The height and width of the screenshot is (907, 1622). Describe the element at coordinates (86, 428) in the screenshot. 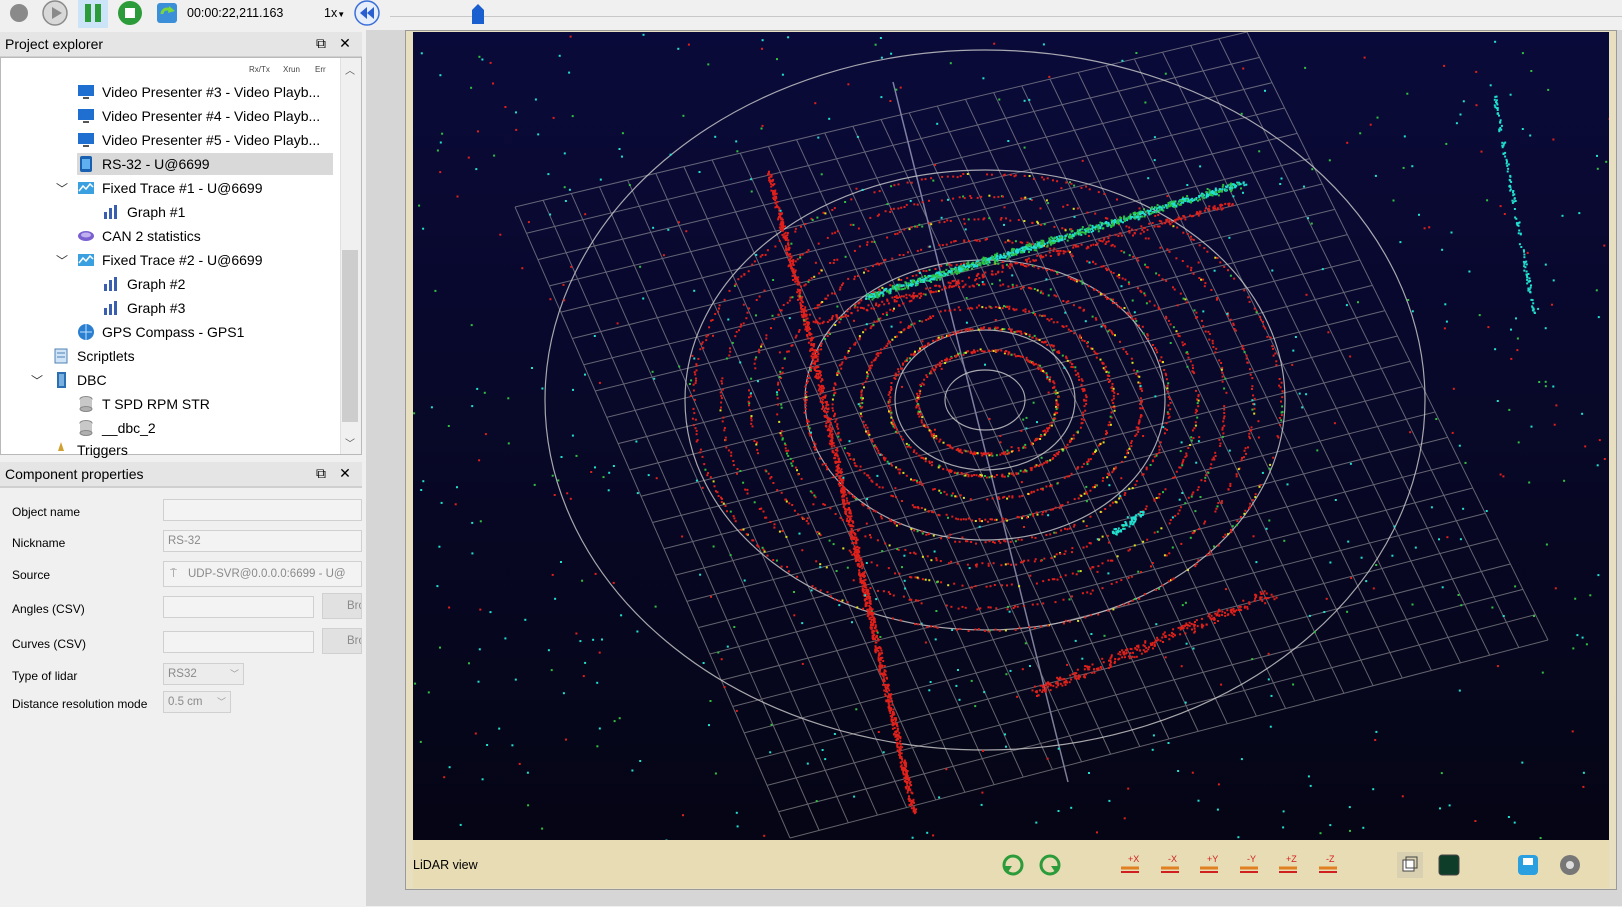

I see `database-icon` at that location.